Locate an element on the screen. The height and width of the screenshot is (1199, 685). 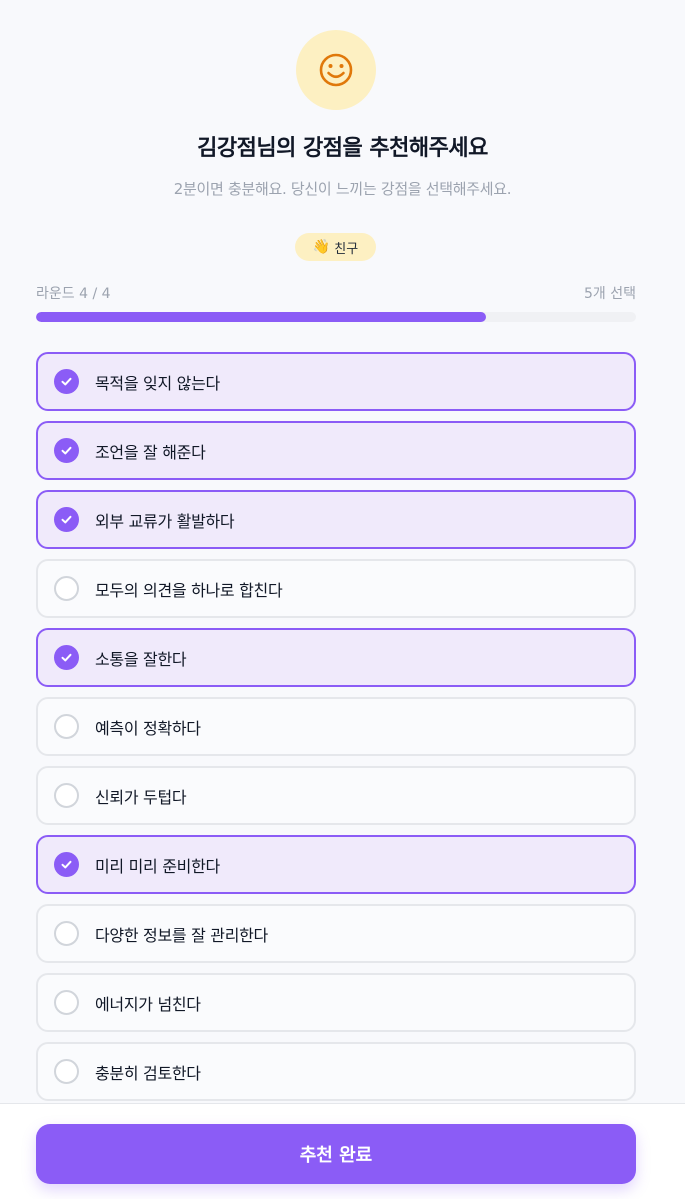
progress-bar-fill is located at coordinates (261, 317).